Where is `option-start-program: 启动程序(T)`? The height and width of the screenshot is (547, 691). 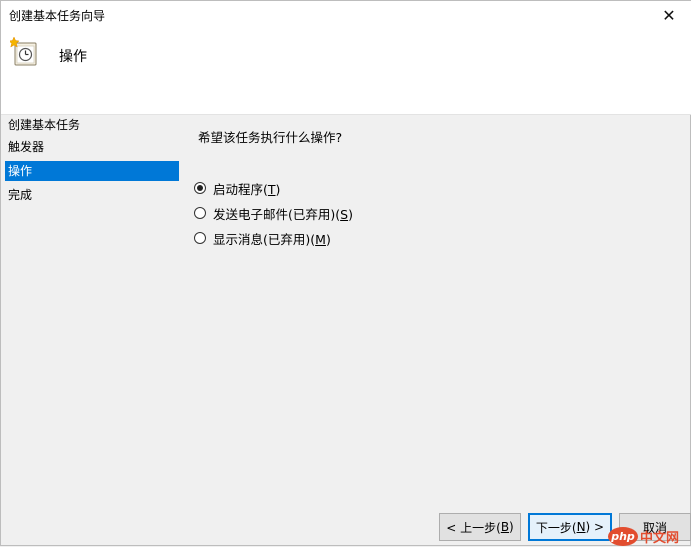 option-start-program: 启动程序(T) is located at coordinates (237, 188).